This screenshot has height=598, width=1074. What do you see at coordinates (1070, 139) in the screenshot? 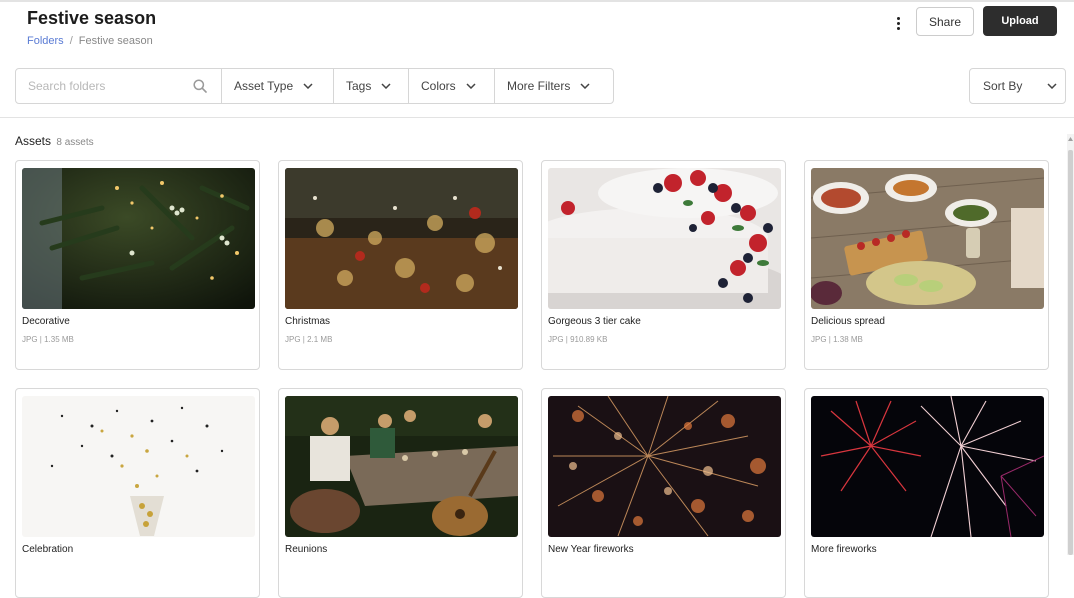
I see `scroll-up-icon` at bounding box center [1070, 139].